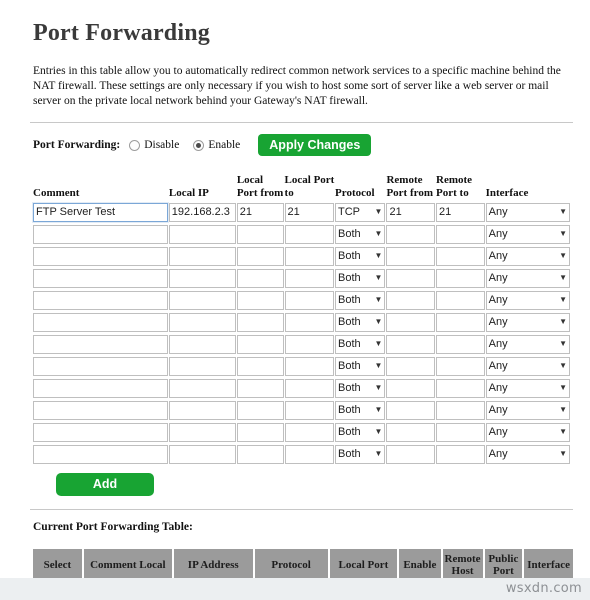 This screenshot has width=590, height=600. I want to click on apply-changes-button: Apply Changes, so click(315, 145).